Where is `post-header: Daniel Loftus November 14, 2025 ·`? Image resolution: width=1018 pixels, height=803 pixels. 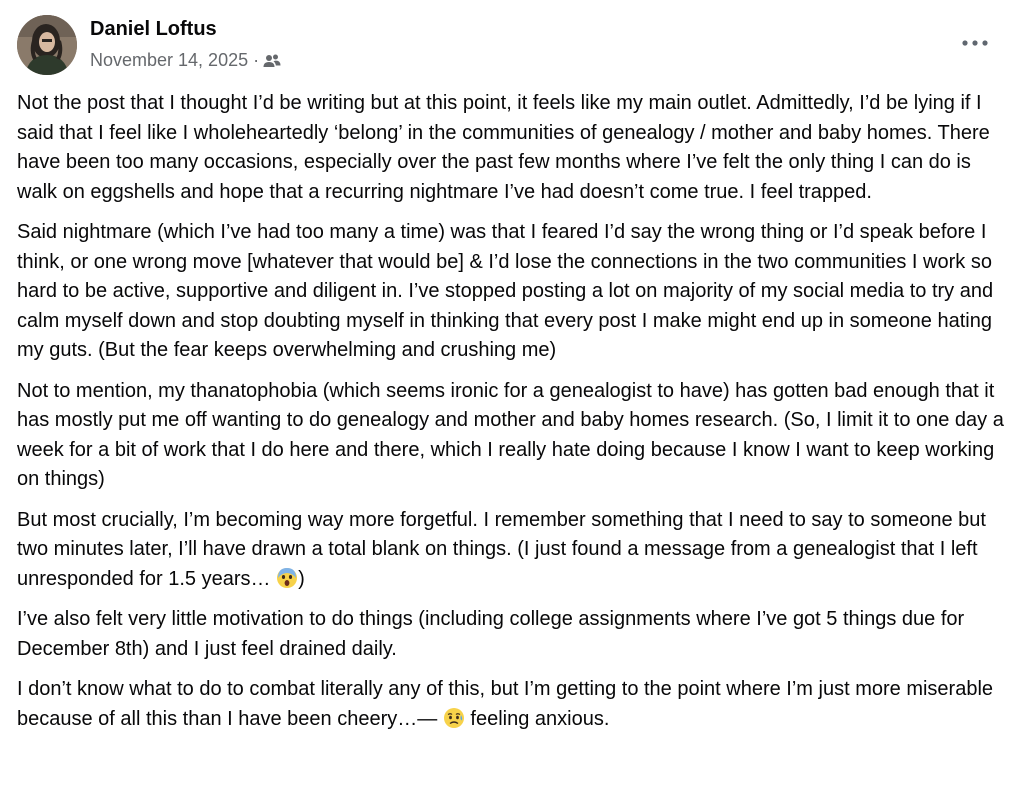 post-header: Daniel Loftus November 14, 2025 · is located at coordinates (509, 46).